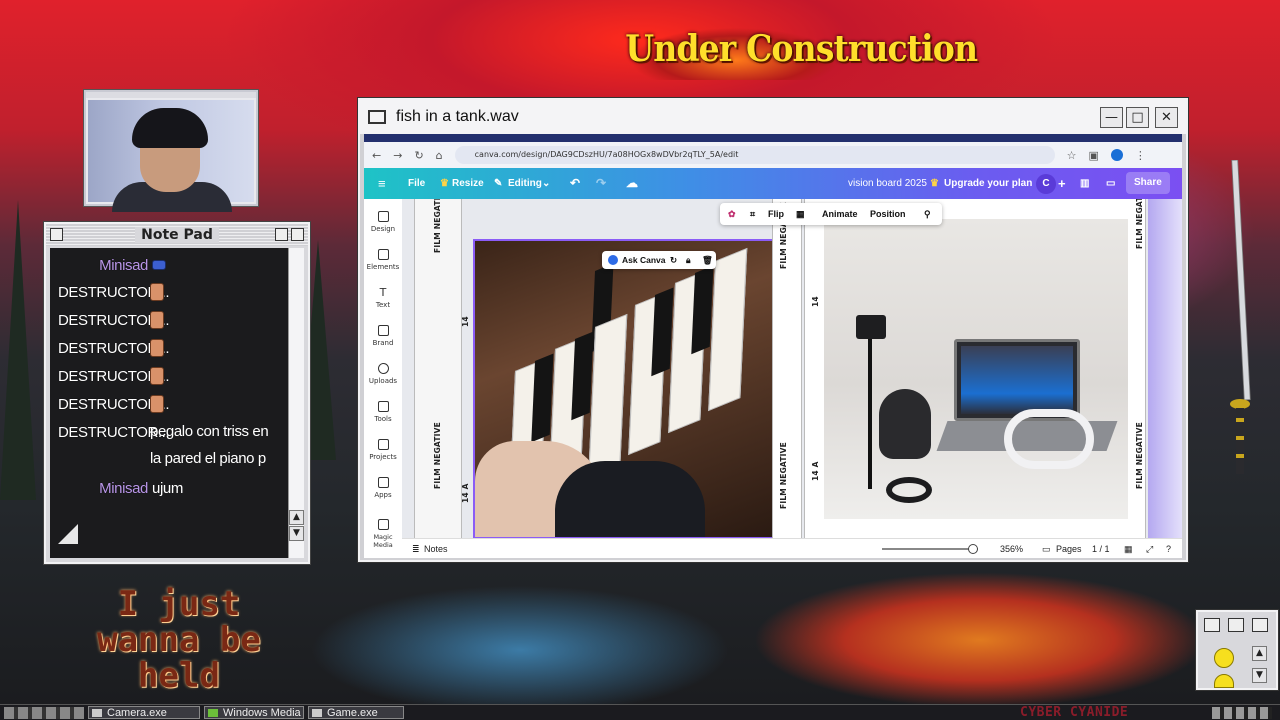 The width and height of the screenshot is (1280, 720). I want to click on taskbar-item-game: Game.exe, so click(356, 712).